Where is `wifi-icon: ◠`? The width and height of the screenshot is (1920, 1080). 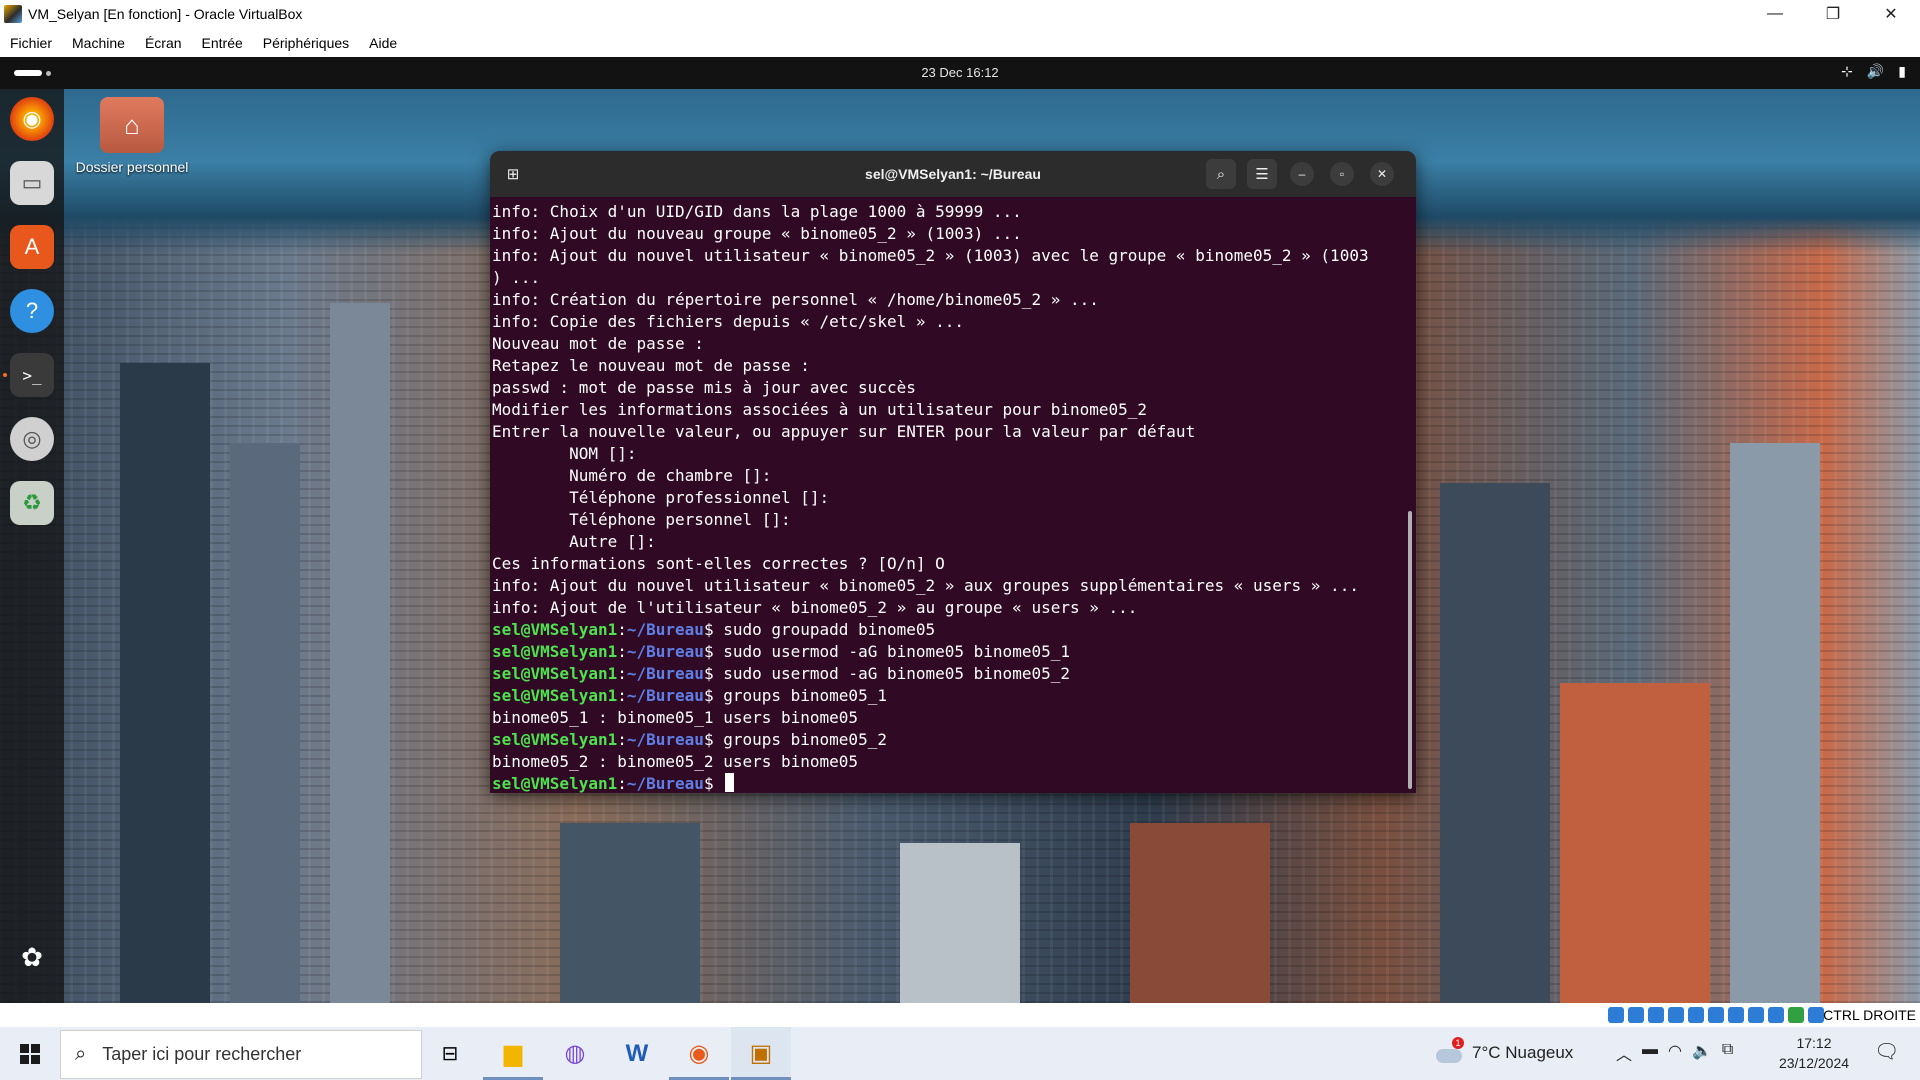
wifi-icon: ◠ is located at coordinates (1675, 1053).